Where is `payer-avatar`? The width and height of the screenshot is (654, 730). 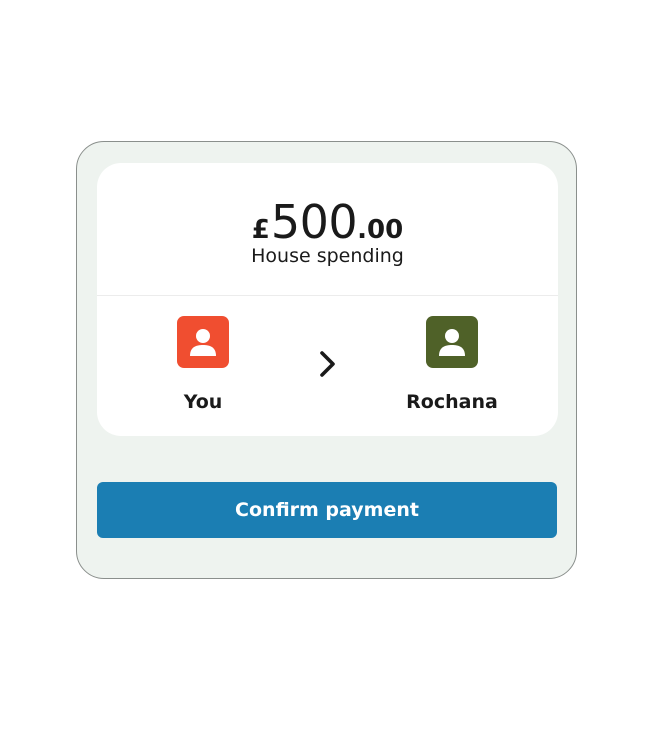 payer-avatar is located at coordinates (203, 342).